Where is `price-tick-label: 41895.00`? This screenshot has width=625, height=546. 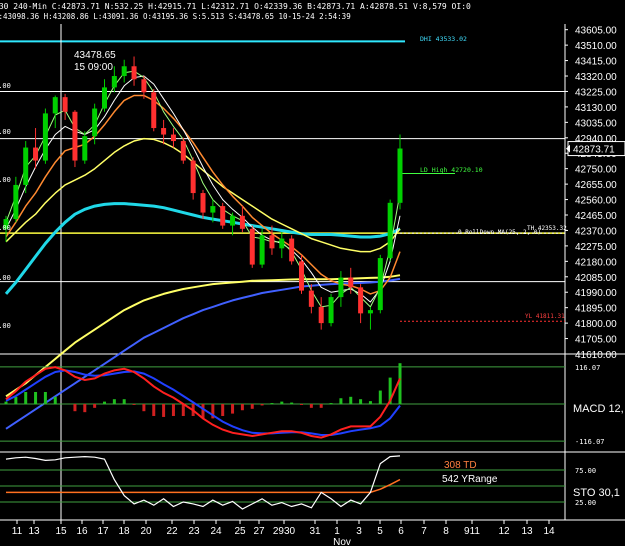 price-tick-label: 41895.00 is located at coordinates (596, 309).